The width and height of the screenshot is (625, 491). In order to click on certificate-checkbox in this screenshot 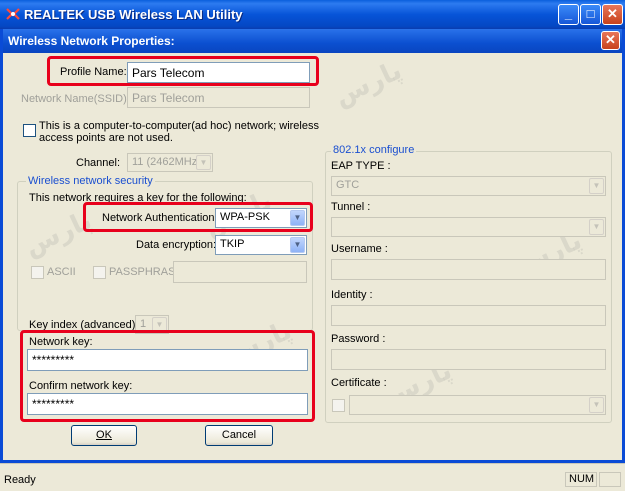, I will do `click(338, 405)`.